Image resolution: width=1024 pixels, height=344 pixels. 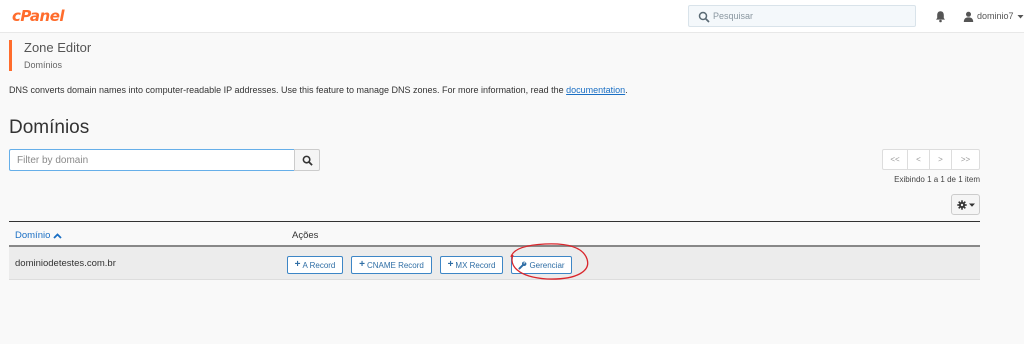 What do you see at coordinates (305, 235) in the screenshot?
I see `column-actions-header: Ações` at bounding box center [305, 235].